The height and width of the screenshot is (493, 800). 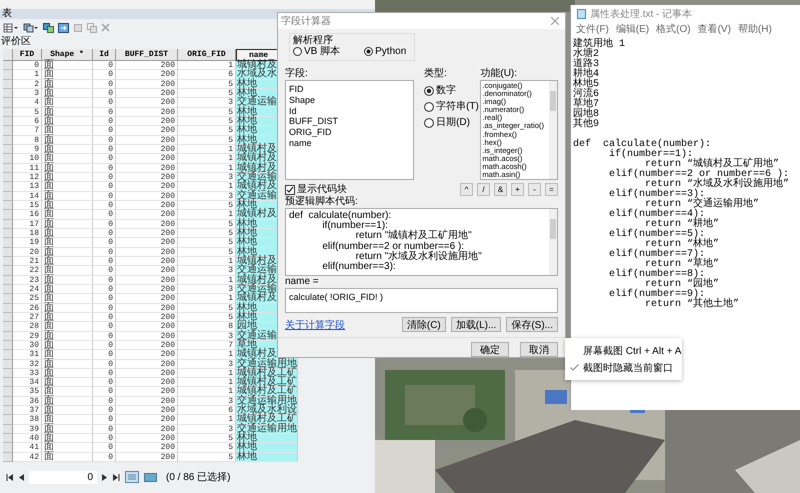 I want to click on operator-button: /, so click(x=483, y=189).